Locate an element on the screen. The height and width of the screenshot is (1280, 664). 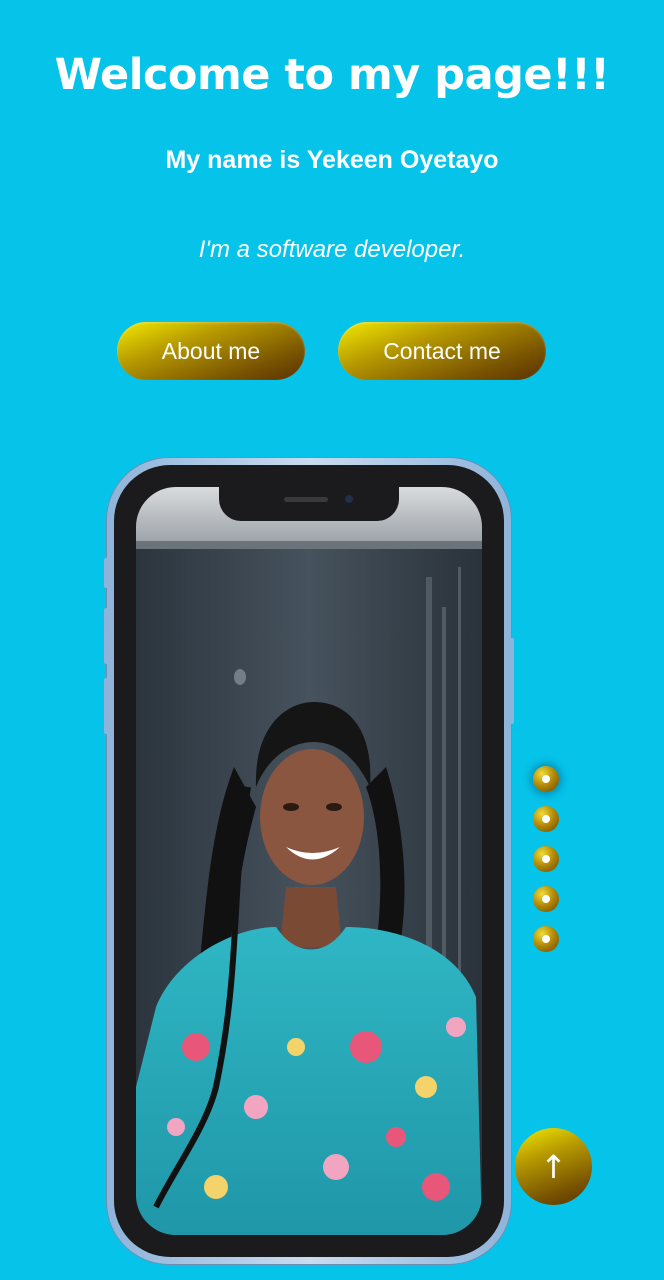
camera-icon is located at coordinates (349, 499).